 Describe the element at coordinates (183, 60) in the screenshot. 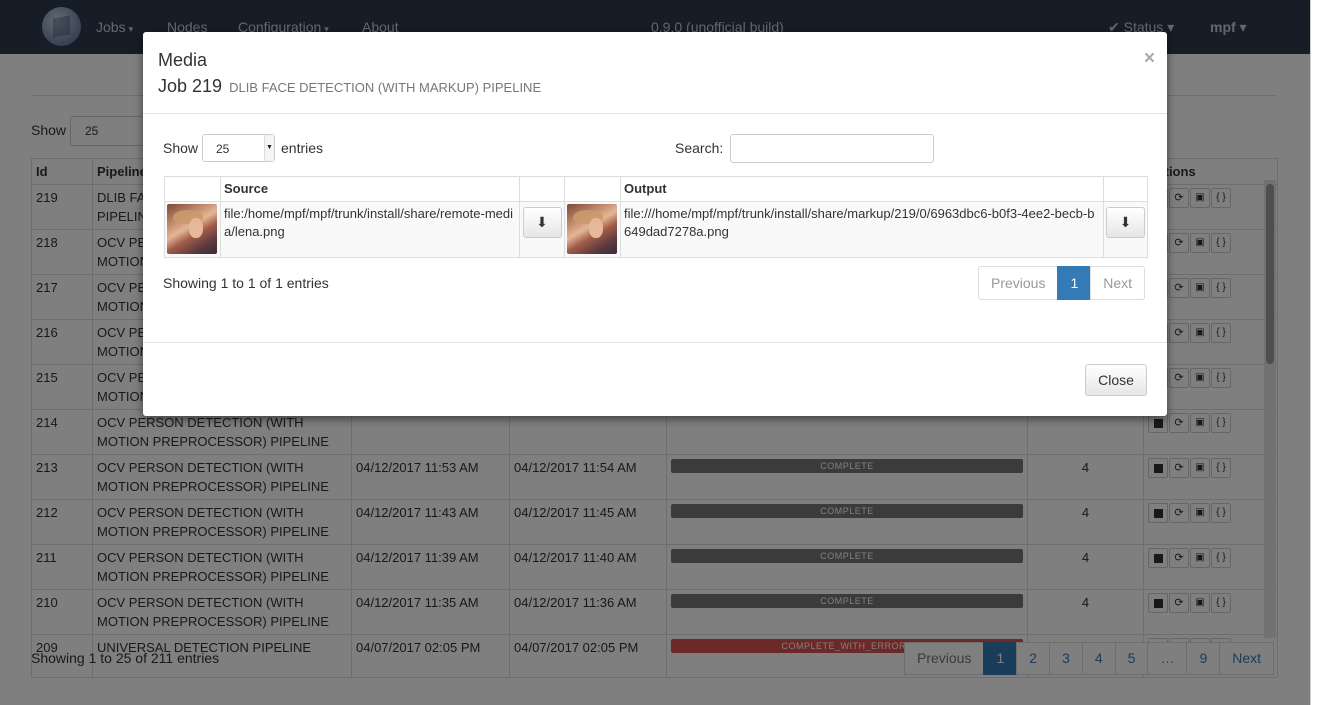

I see `modal-title: Media` at that location.